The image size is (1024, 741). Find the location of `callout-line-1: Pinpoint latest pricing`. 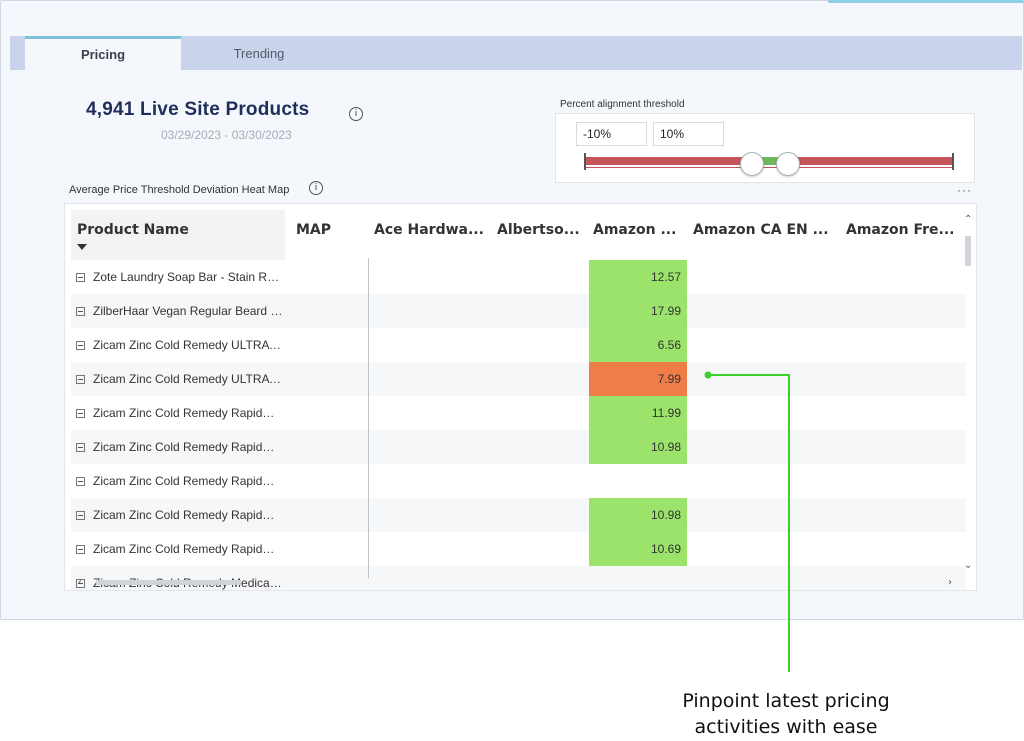

callout-line-1: Pinpoint latest pricing is located at coordinates (786, 701).